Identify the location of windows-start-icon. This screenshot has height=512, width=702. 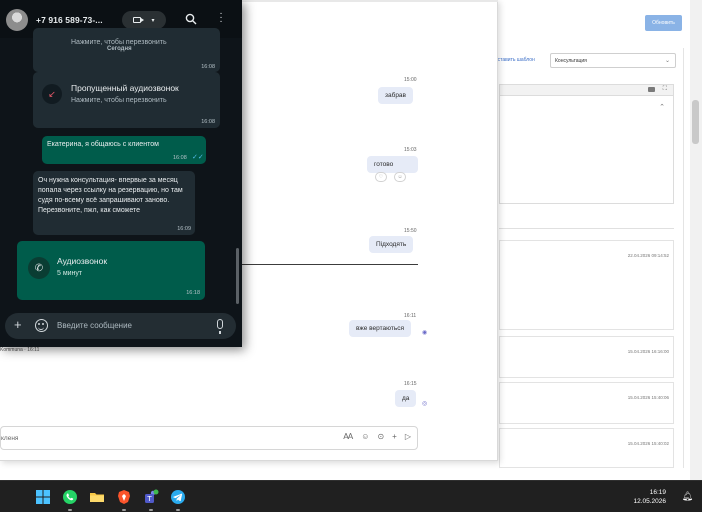
(43, 497).